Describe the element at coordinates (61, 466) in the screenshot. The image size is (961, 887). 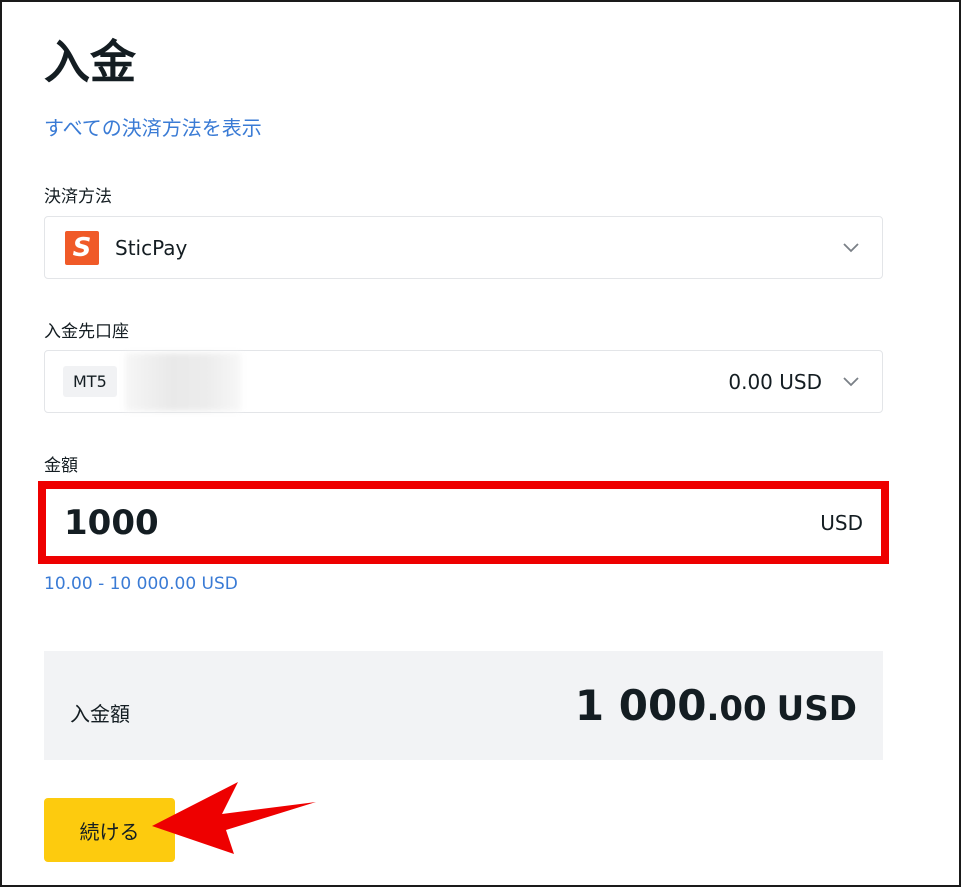
I see `amount-label: 金額` at that location.